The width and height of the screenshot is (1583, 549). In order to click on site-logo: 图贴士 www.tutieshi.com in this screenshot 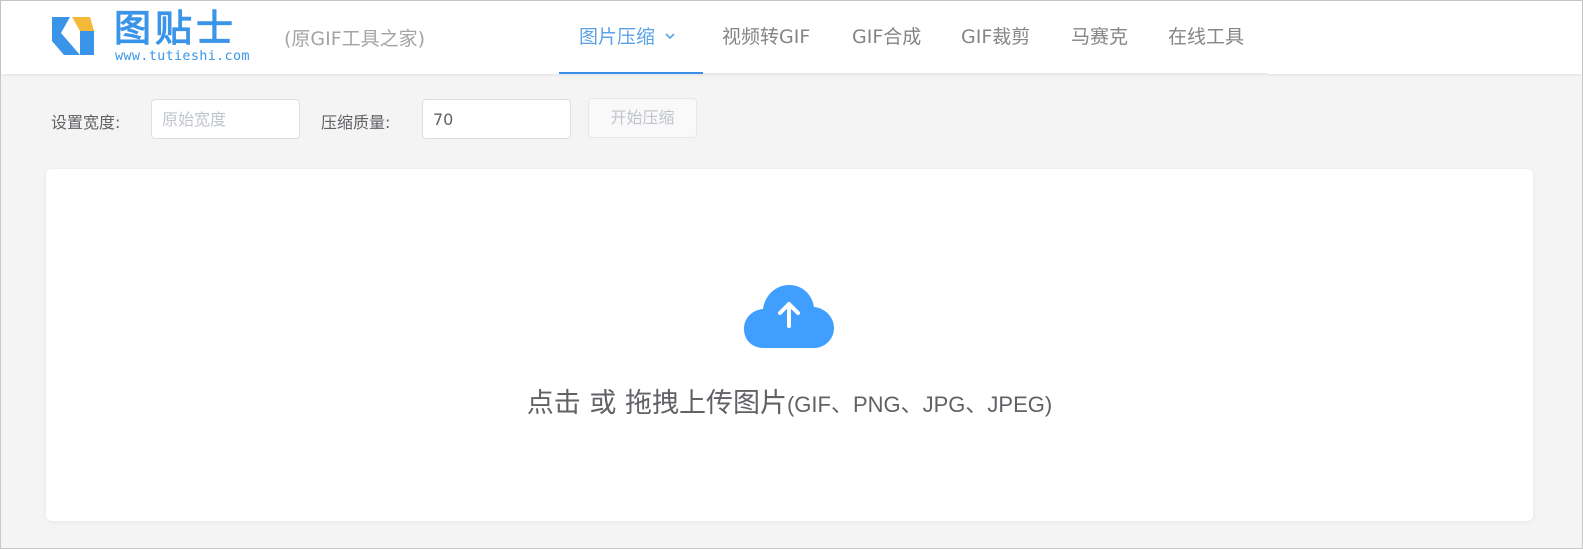, I will do `click(157, 38)`.